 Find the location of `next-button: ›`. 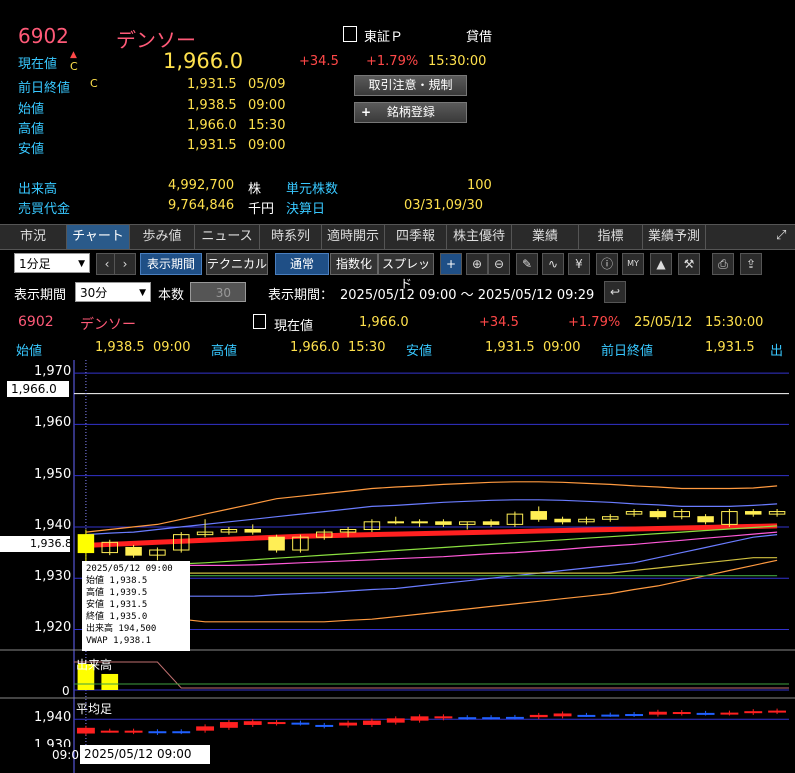

next-button: › is located at coordinates (125, 264).